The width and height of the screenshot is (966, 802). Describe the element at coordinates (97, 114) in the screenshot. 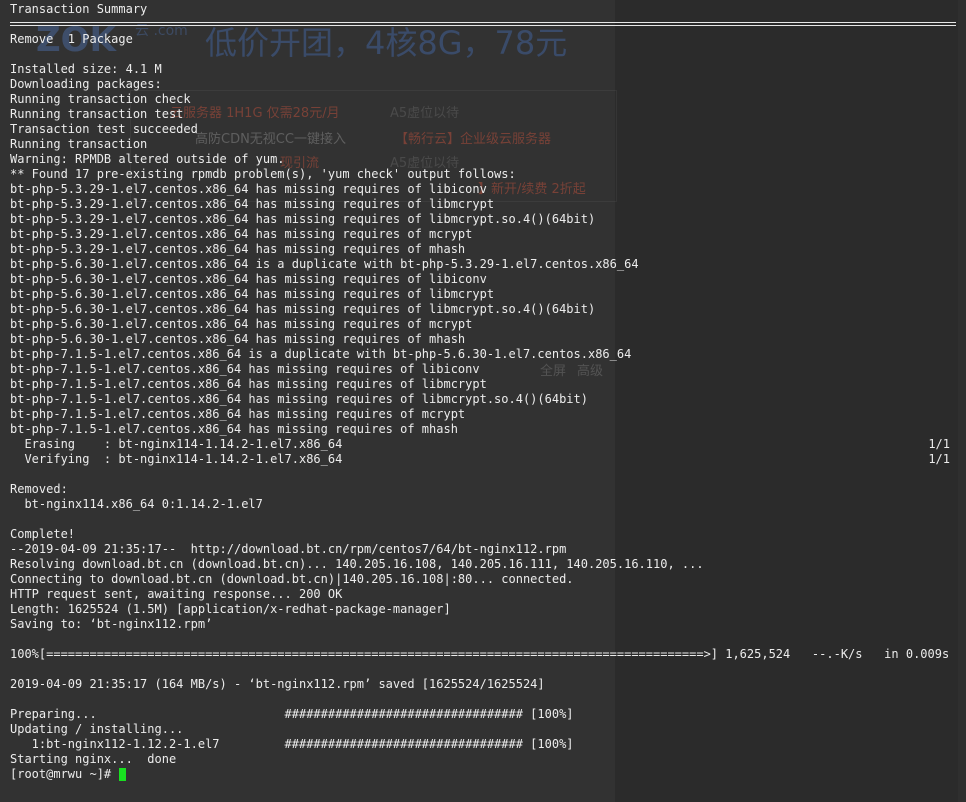

I see `output-line: Running transaction test` at that location.